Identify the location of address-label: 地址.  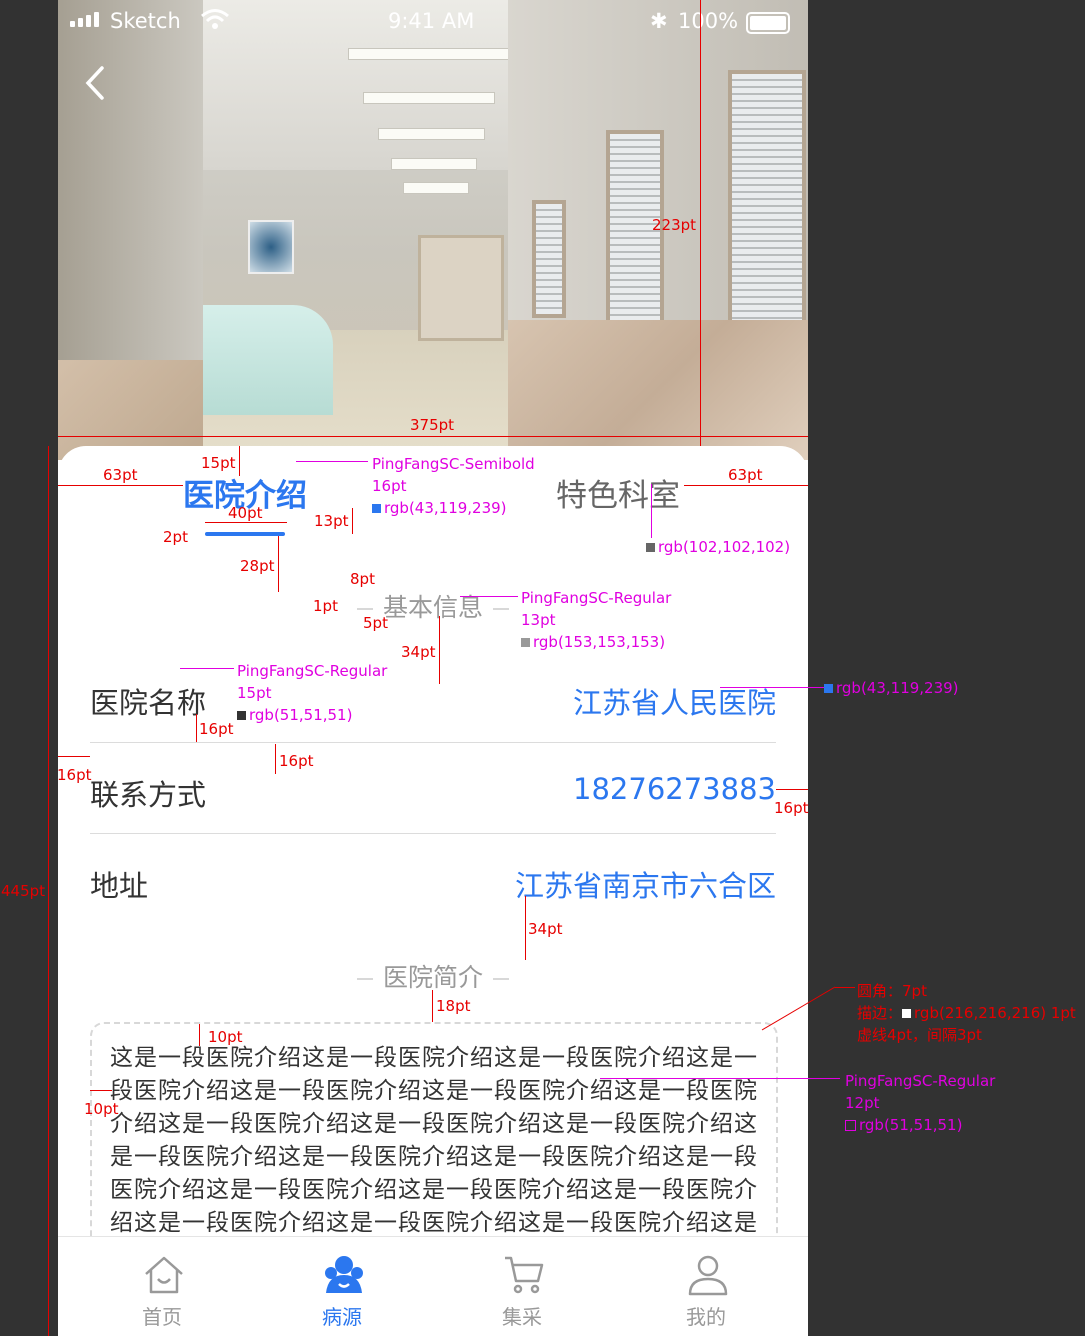
(119, 886).